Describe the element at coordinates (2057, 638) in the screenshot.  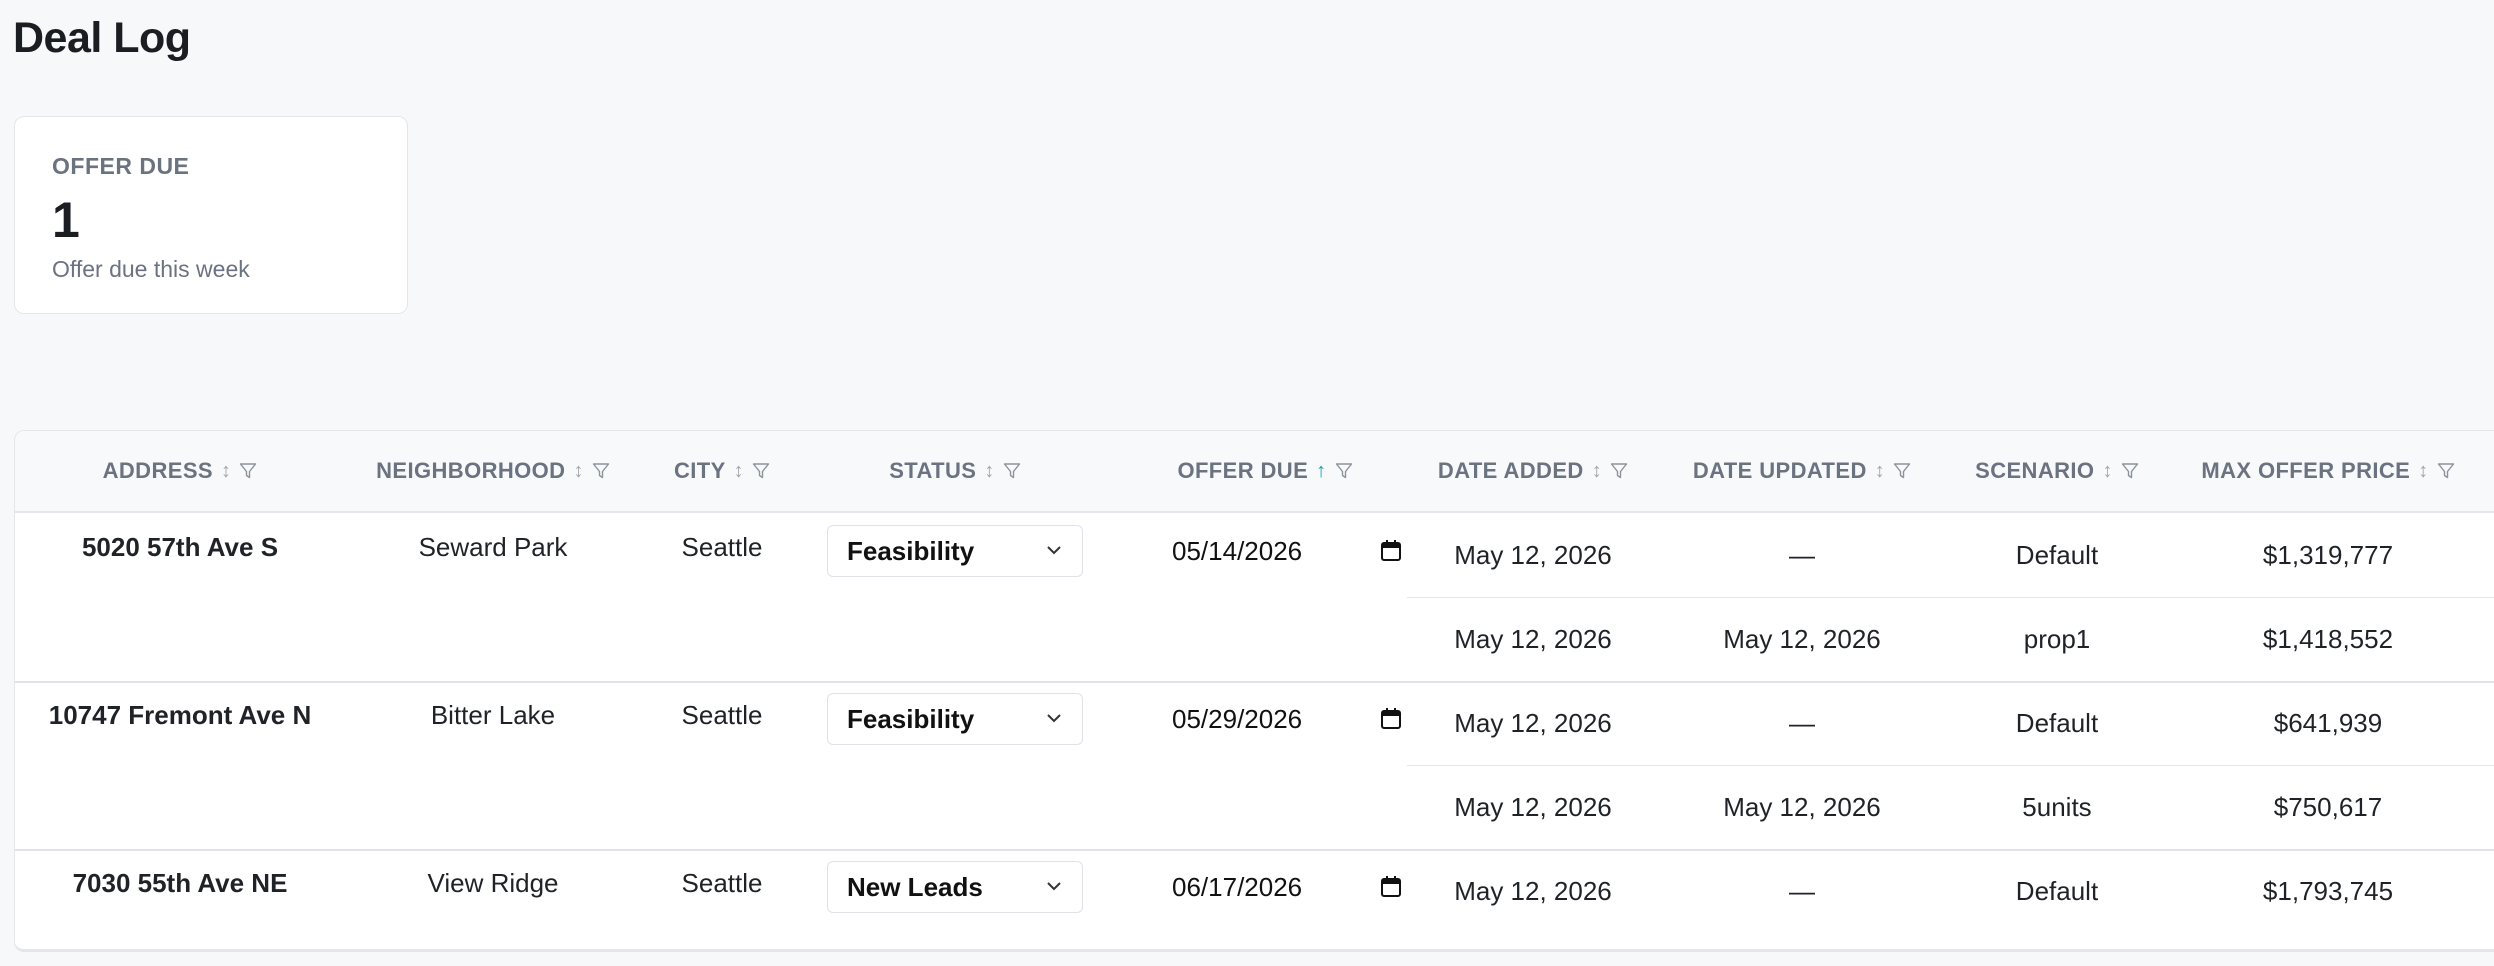
I see `scenario-cell: prop1` at that location.